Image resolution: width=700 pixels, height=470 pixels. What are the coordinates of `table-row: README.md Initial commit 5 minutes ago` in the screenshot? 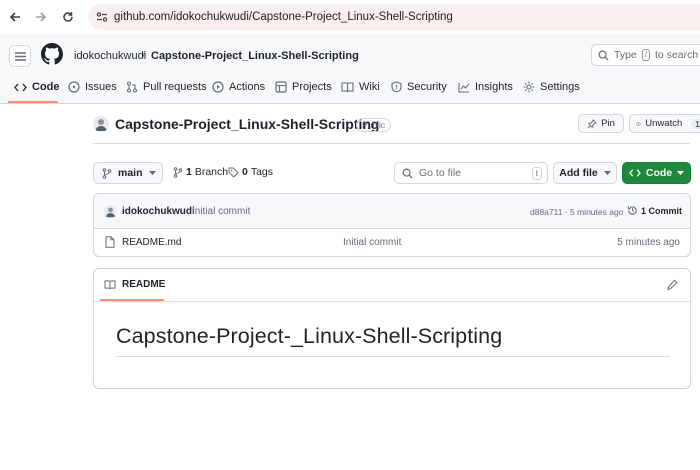 It's located at (392, 242).